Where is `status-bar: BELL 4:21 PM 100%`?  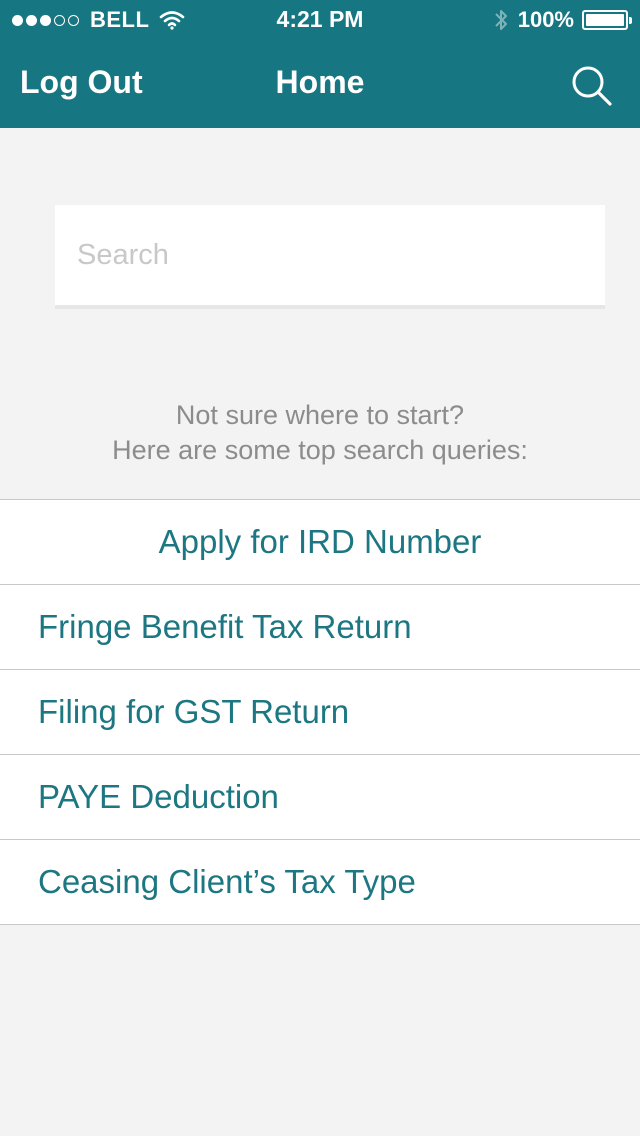
status-bar: BELL 4:21 PM 100% is located at coordinates (320, 20).